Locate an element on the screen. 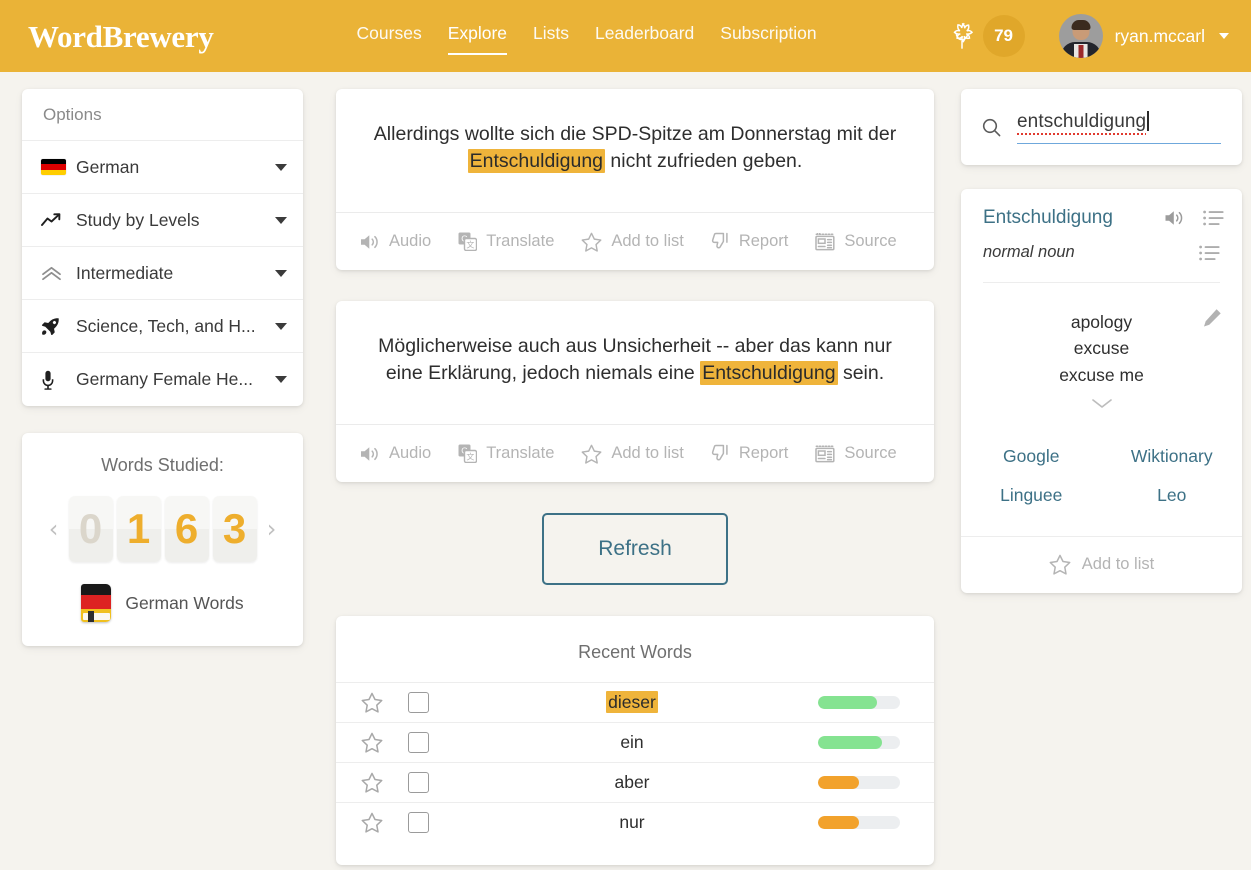 Image resolution: width=1251 pixels, height=870 pixels. sentence-post: nicht zufrieden geben. is located at coordinates (704, 160).